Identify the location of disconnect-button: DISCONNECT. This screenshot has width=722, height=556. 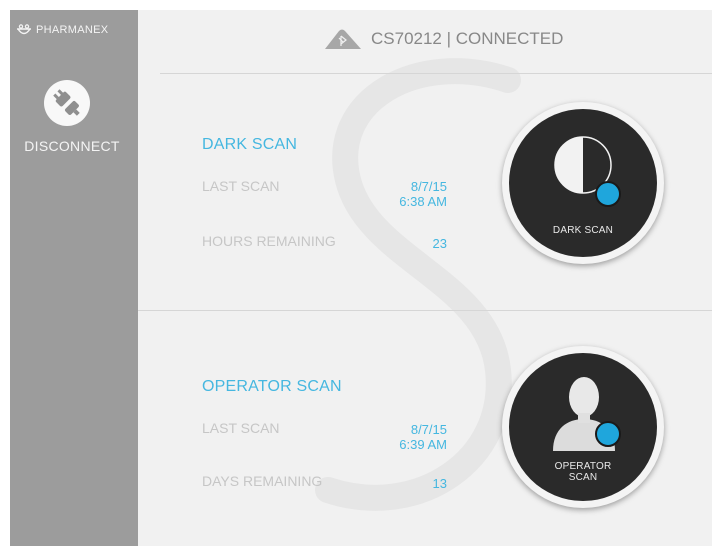
(74, 130).